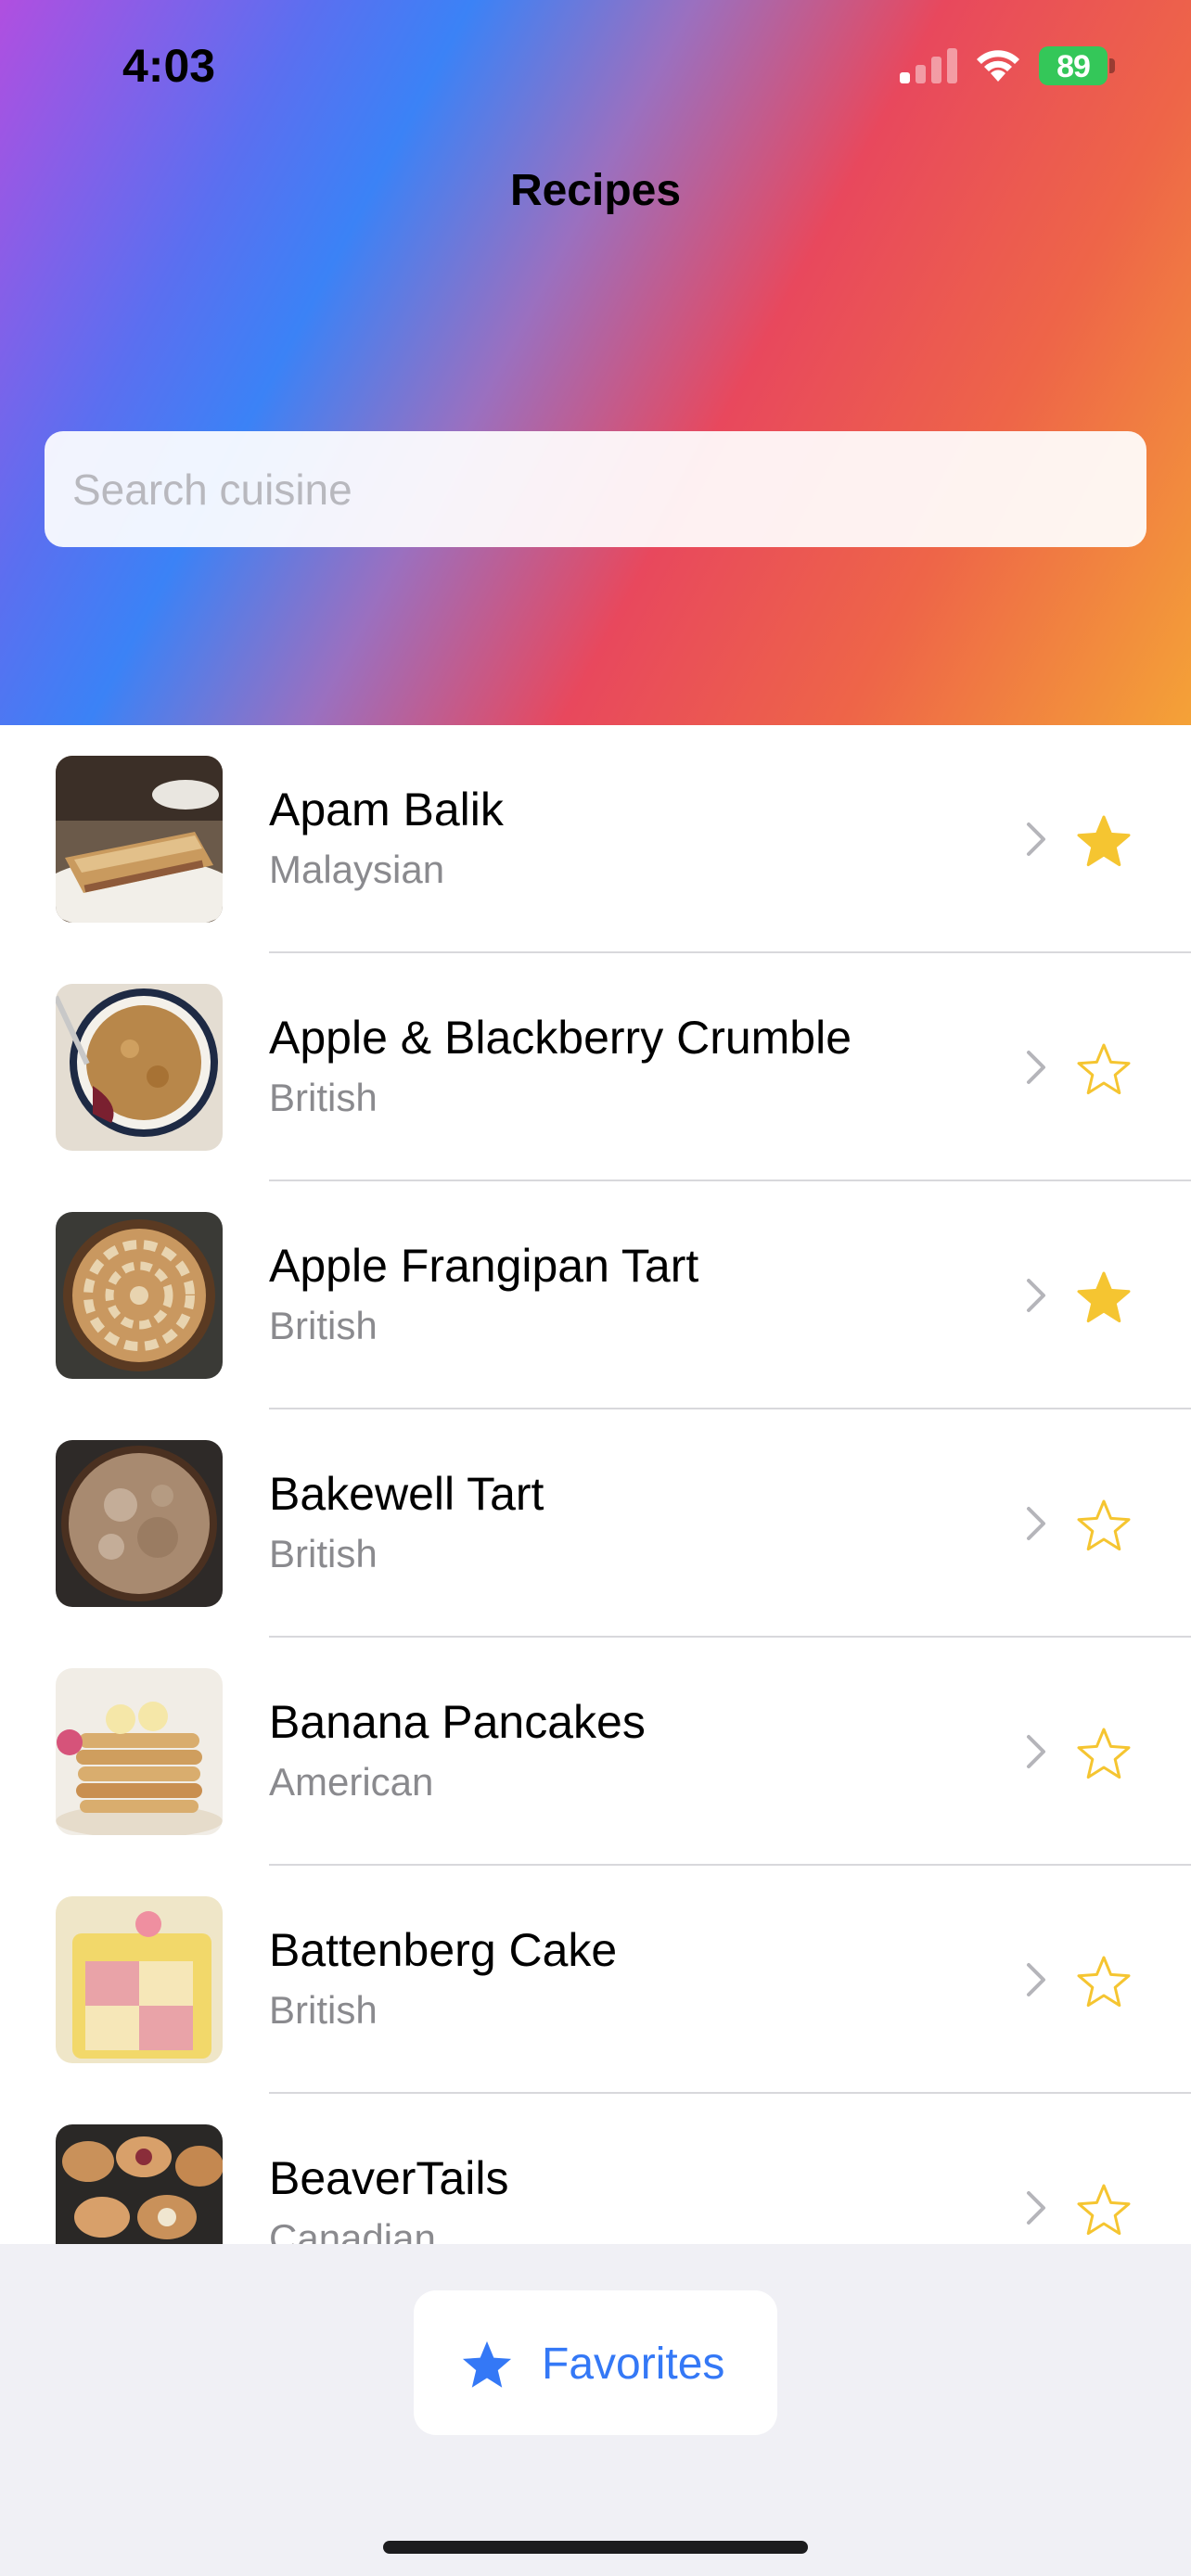  Describe the element at coordinates (595, 191) in the screenshot. I see `page-title: Recipes` at that location.